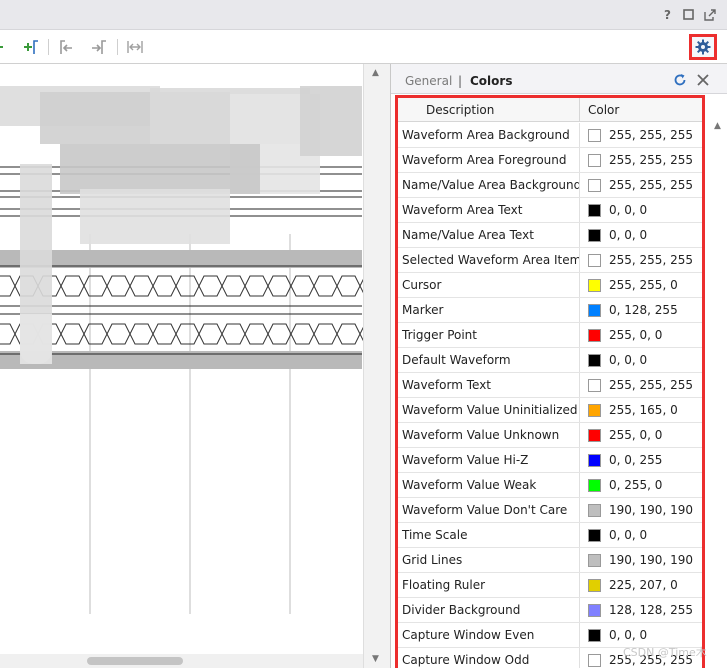 The height and width of the screenshot is (668, 727). I want to click on row-color: 255, 255, 0, so click(641, 285).